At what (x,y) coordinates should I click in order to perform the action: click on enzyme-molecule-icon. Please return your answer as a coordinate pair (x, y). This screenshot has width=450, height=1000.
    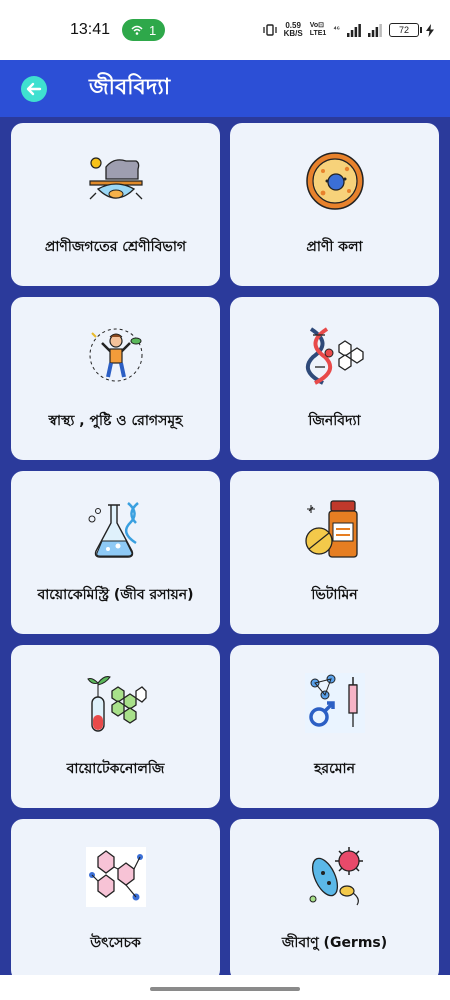
    Looking at the image, I should click on (115, 877).